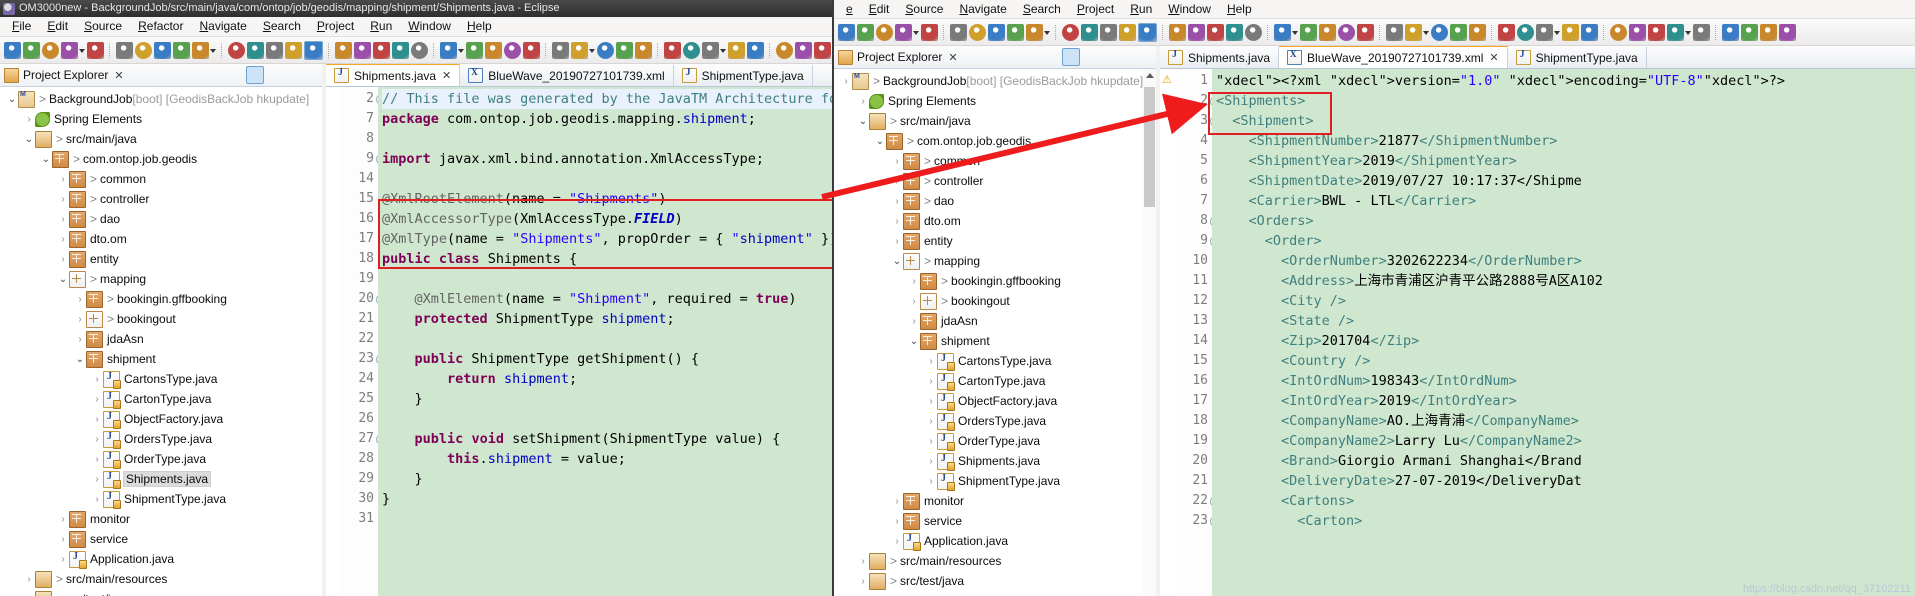 The width and height of the screenshot is (1915, 596). Describe the element at coordinates (1090, 57) in the screenshot. I see `view-filter-icon` at that location.